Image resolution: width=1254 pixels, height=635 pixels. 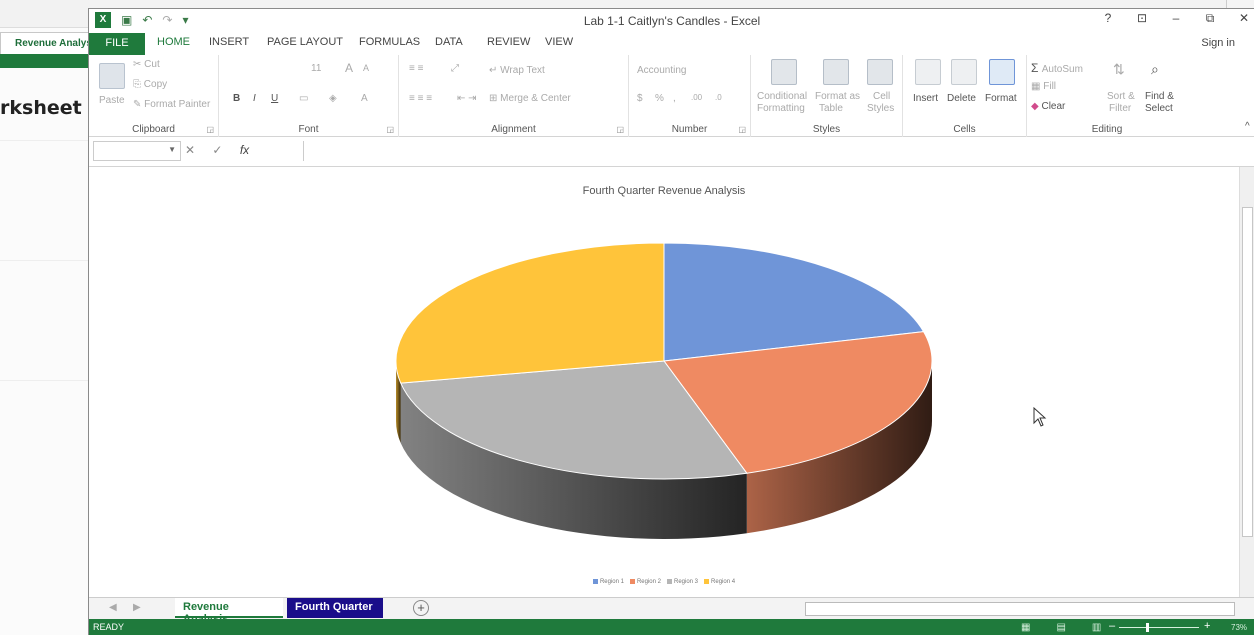 I want to click on underline-button: U, so click(x=274, y=98).